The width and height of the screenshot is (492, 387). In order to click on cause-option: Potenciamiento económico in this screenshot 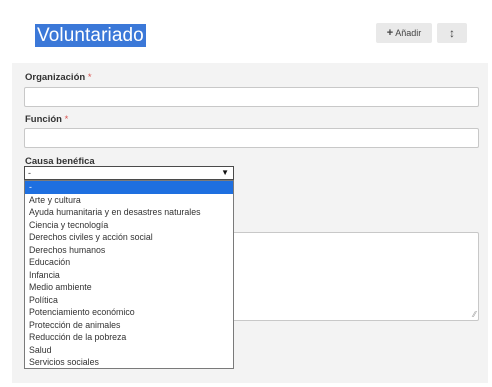, I will do `click(129, 312)`.